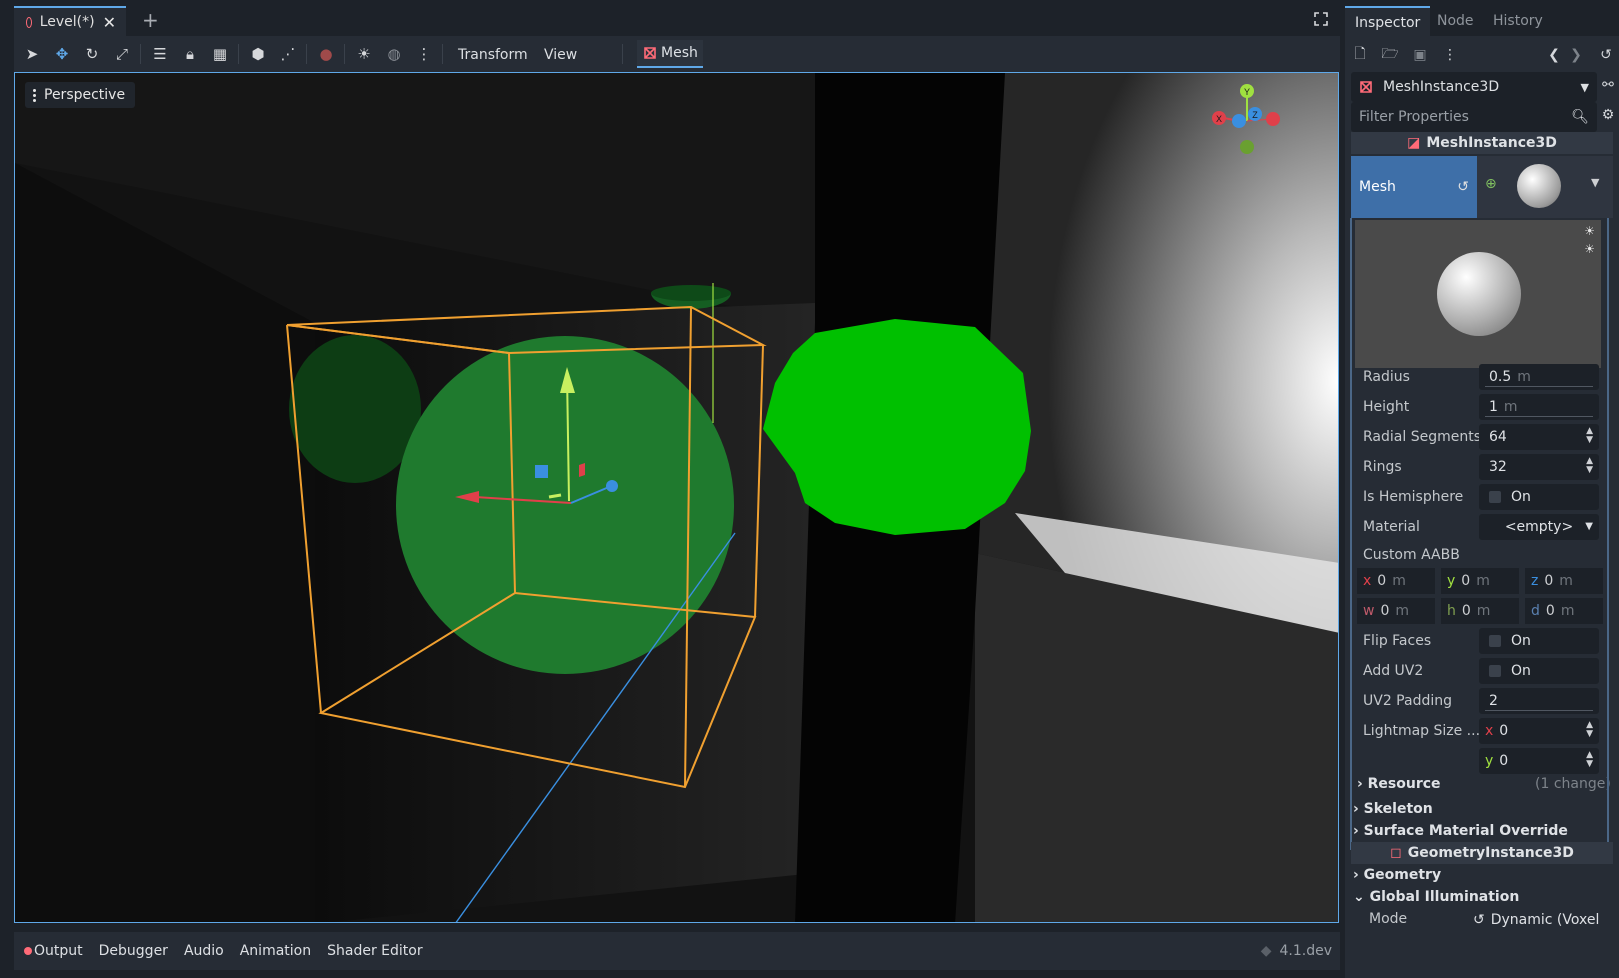 This screenshot has height=978, width=1619. Describe the element at coordinates (560, 55) in the screenshot. I see `view-menu: View` at that location.